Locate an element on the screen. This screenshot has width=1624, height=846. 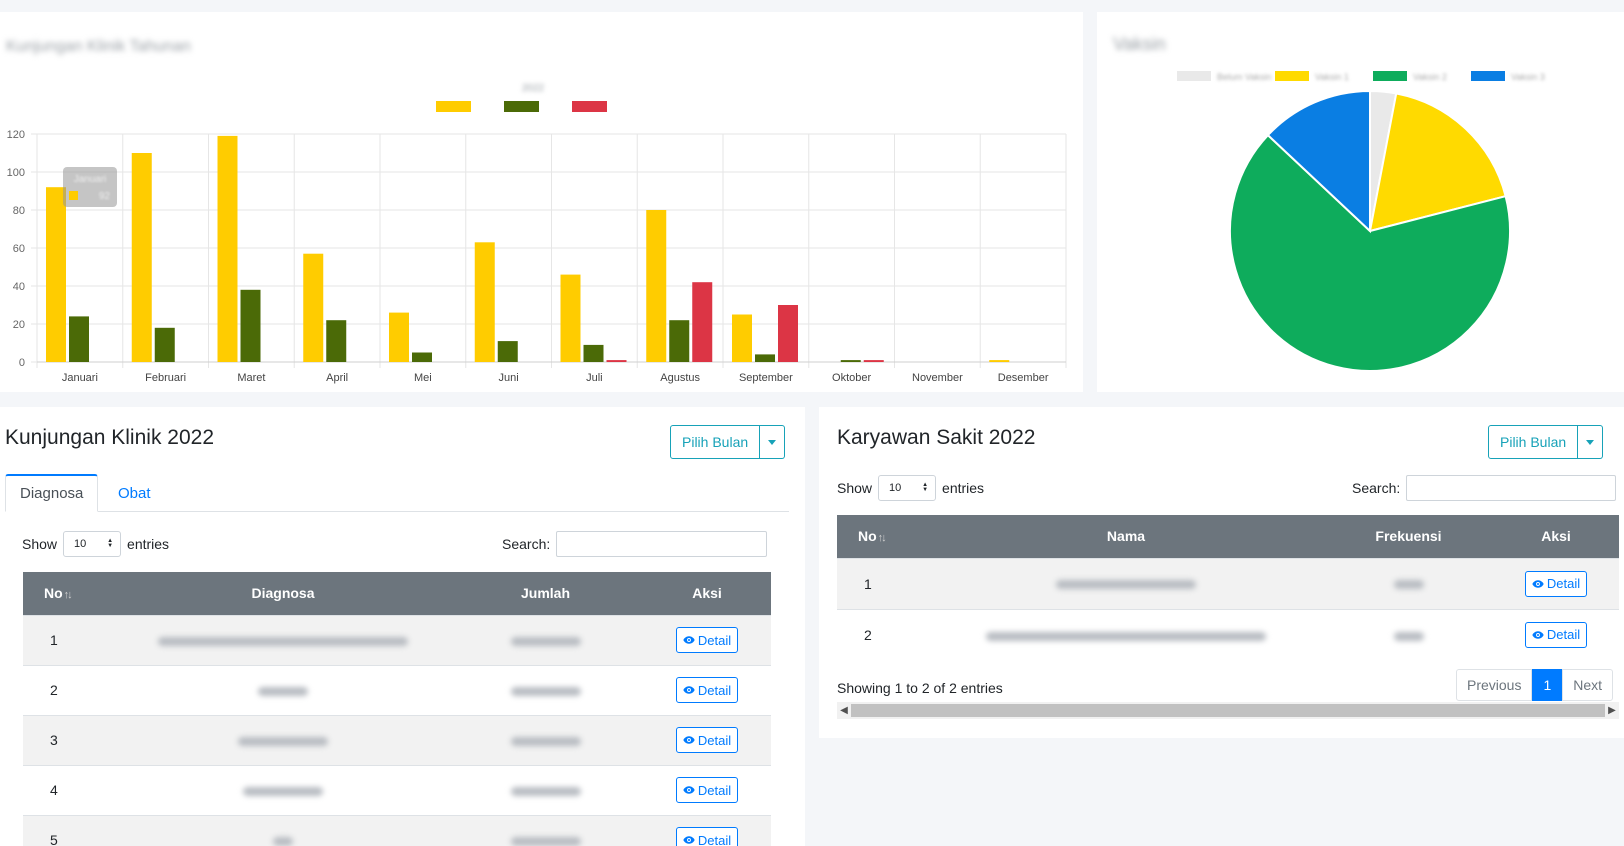
page-1-button: 1 is located at coordinates (1547, 685).